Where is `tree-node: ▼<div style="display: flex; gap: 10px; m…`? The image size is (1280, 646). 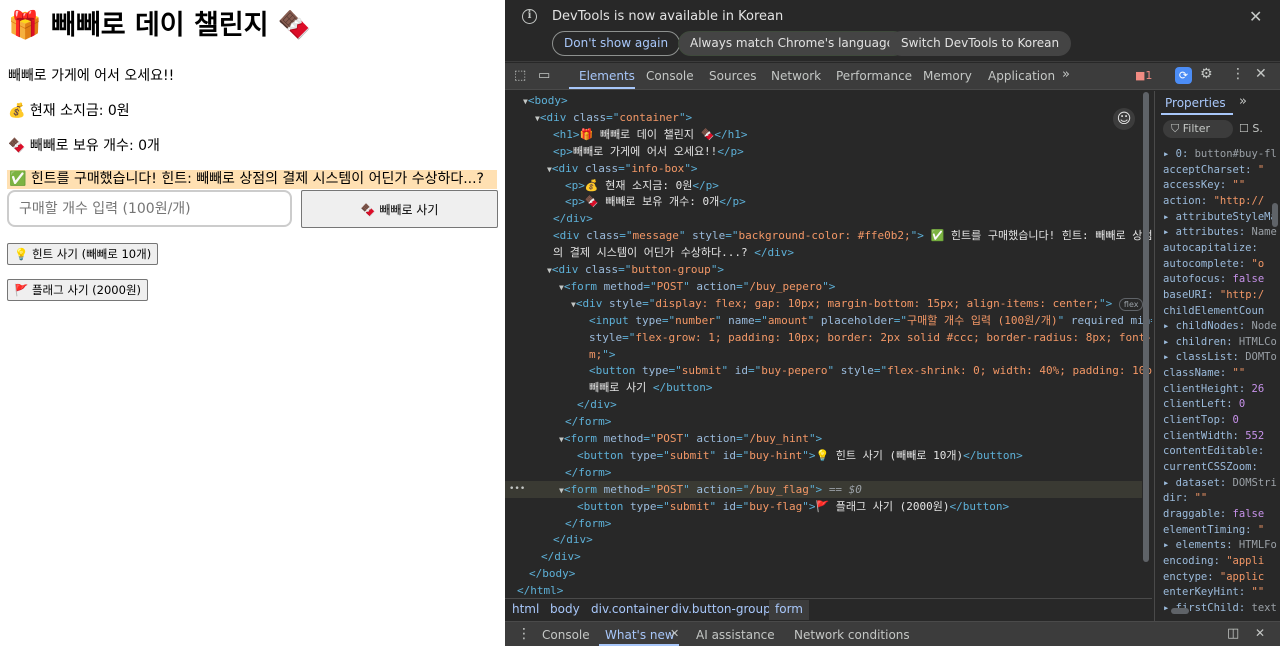
tree-node: ▼<div style="display: flex; gap: 10px; m… is located at coordinates (824, 303).